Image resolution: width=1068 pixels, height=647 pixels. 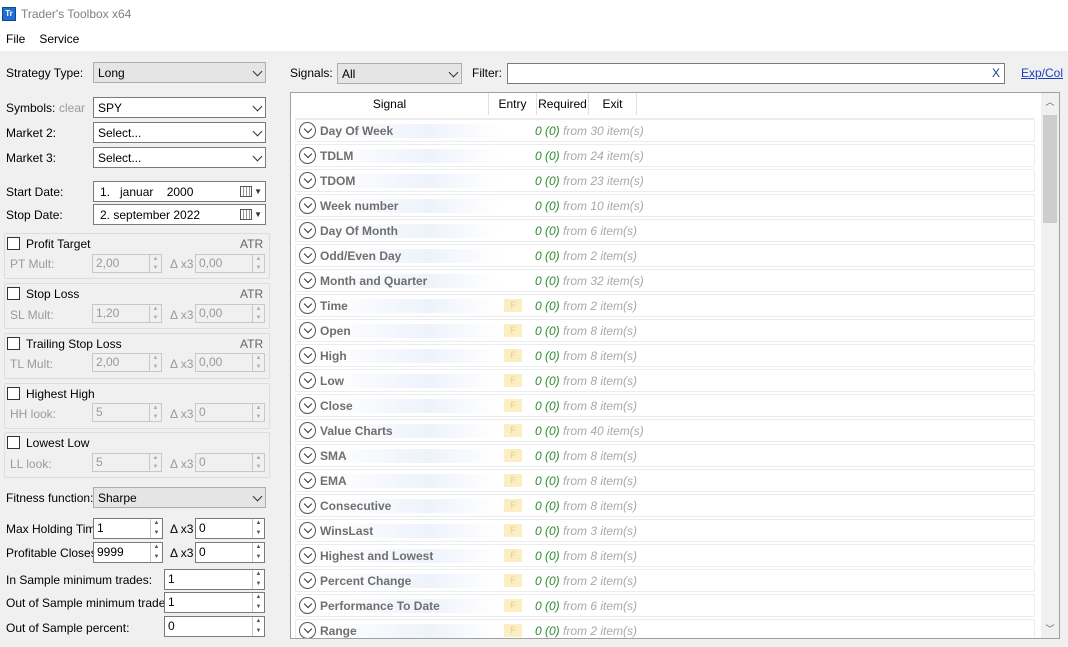 I want to click on signal-row: Consecutive F 0 (0) from 8 item(s), so click(x=665, y=505).